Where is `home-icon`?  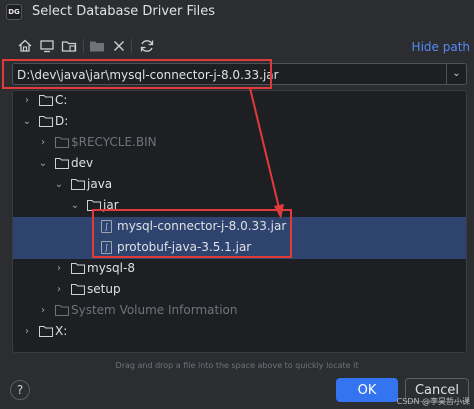
home-icon is located at coordinates (25, 46).